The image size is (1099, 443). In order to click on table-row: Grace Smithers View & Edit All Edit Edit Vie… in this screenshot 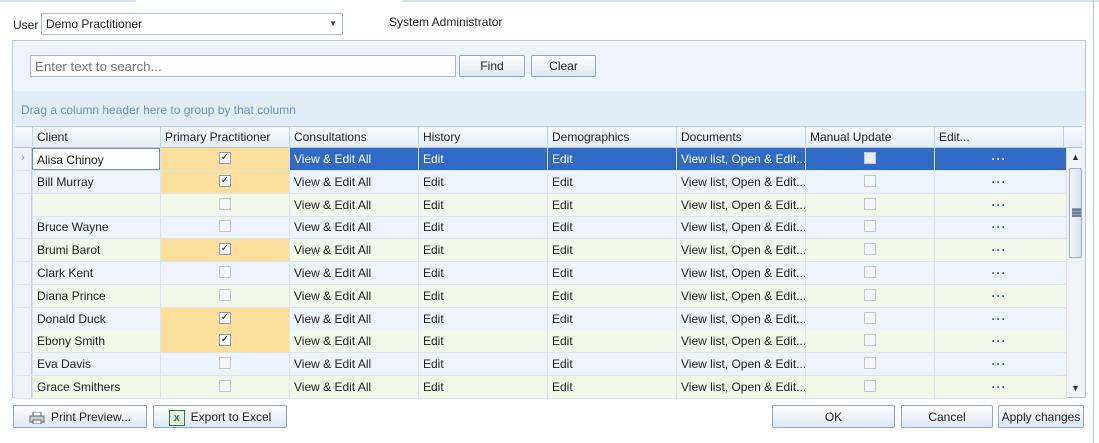, I will do `click(540, 387)`.